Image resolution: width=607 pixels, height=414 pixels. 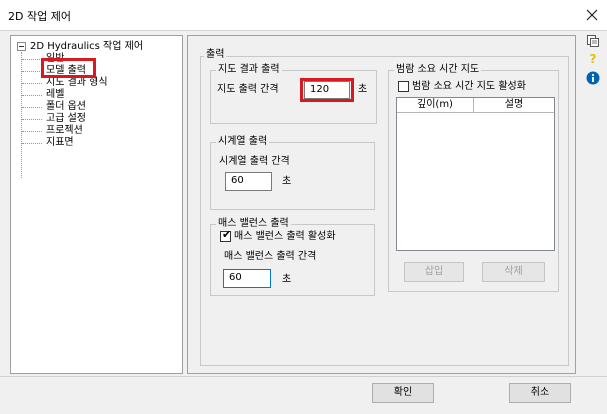 I want to click on footer-divider, so click(x=303, y=376).